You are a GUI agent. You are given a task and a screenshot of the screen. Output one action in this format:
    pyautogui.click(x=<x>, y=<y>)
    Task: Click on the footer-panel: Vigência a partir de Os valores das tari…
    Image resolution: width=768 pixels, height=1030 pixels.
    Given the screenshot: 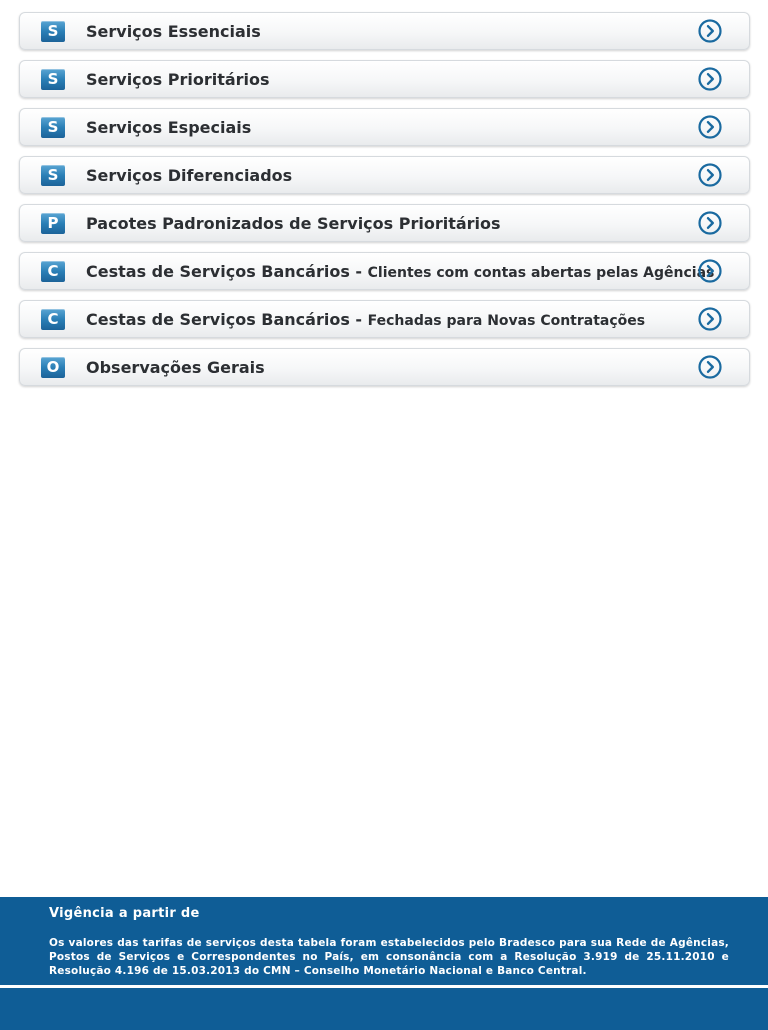 What is the action you would take?
    pyautogui.click(x=384, y=963)
    